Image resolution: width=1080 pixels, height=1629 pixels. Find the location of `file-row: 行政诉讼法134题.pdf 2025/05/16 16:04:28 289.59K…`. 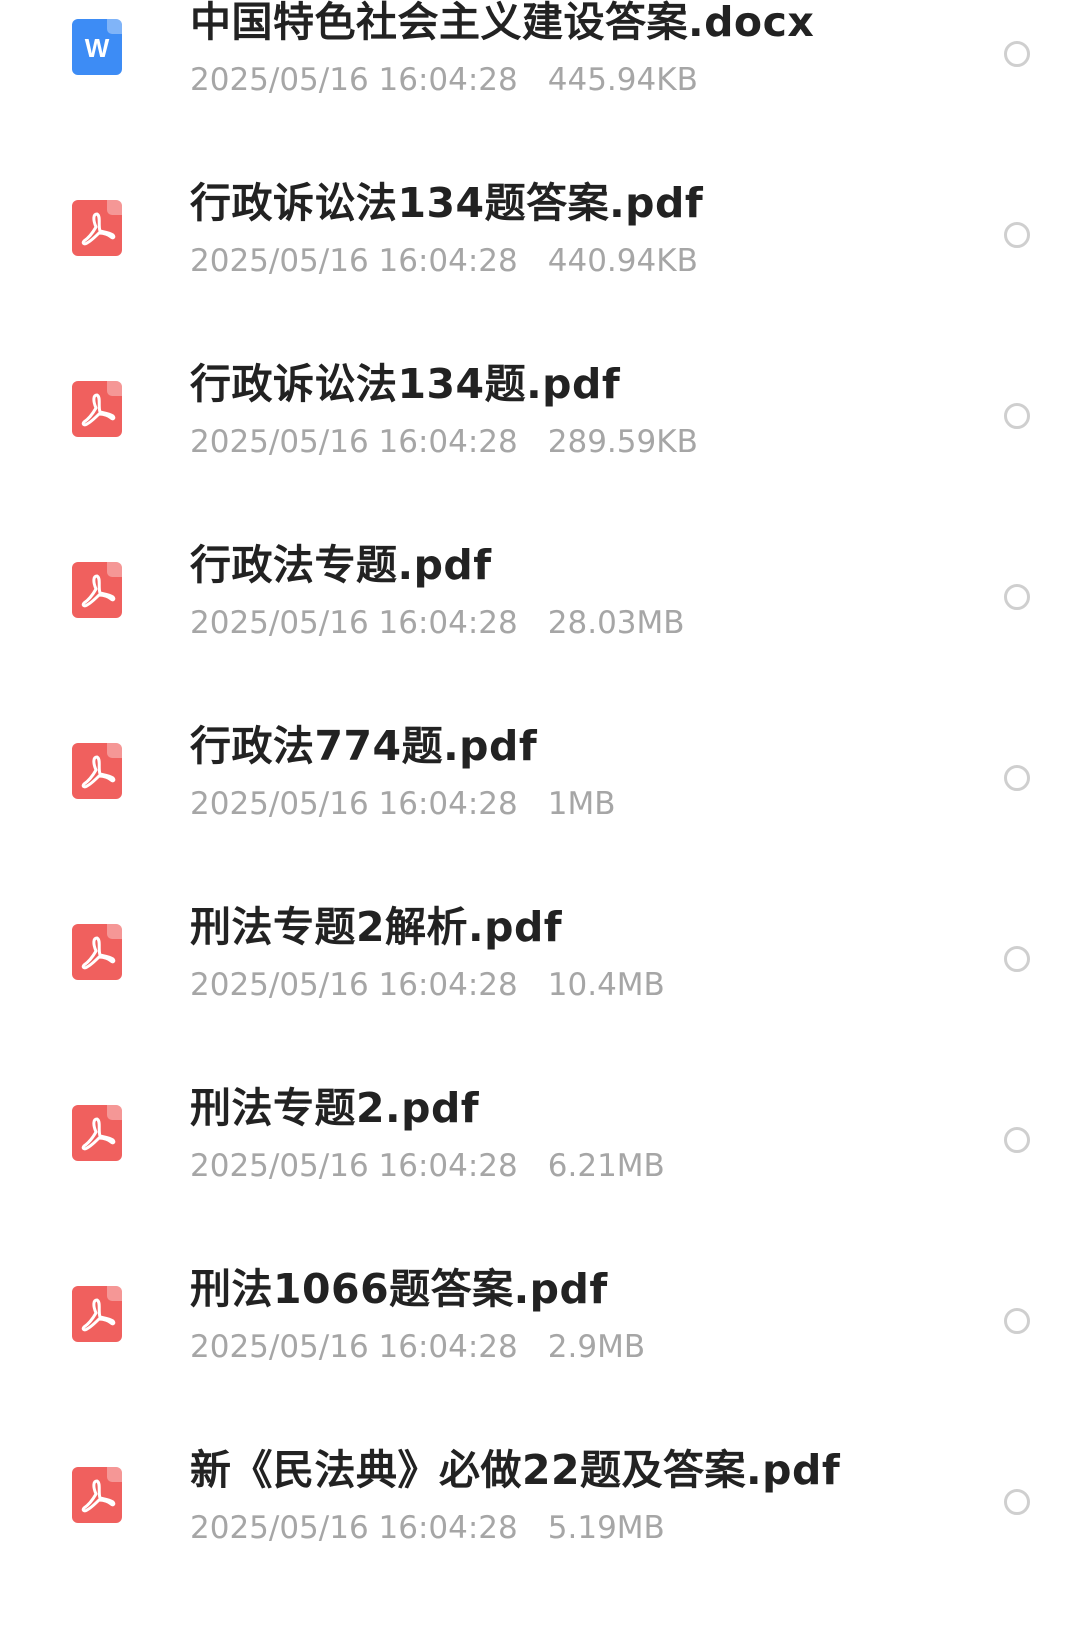

file-row: 行政诉讼法134题.pdf 2025/05/16 16:04:28 289.59K… is located at coordinates (540, 451).